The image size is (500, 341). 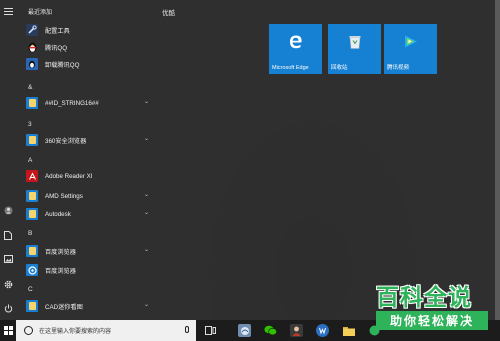 I want to click on edge-icon, so click(x=296, y=44).